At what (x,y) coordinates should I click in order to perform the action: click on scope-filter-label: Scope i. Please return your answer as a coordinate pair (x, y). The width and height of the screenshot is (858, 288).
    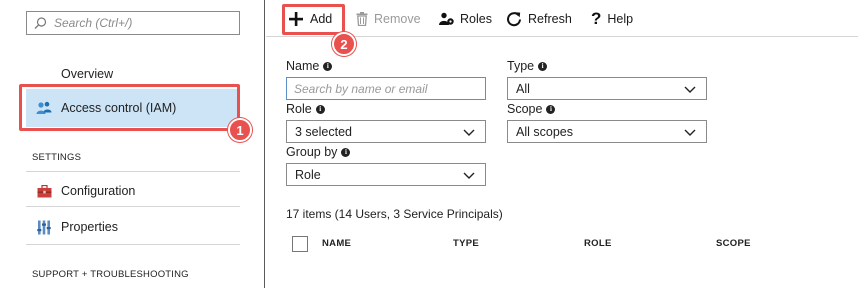
    Looking at the image, I should click on (531, 109).